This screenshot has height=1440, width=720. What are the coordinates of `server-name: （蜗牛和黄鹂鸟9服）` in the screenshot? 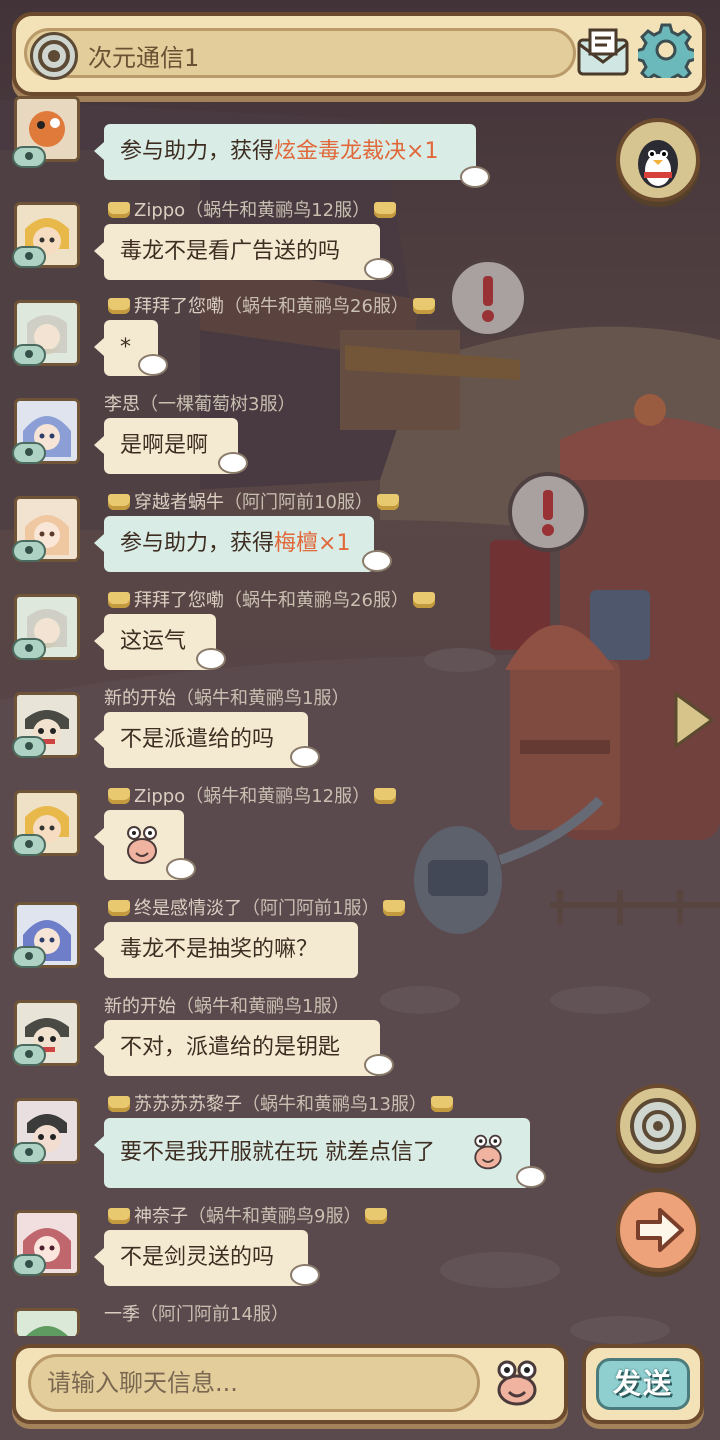 It's located at (275, 1216).